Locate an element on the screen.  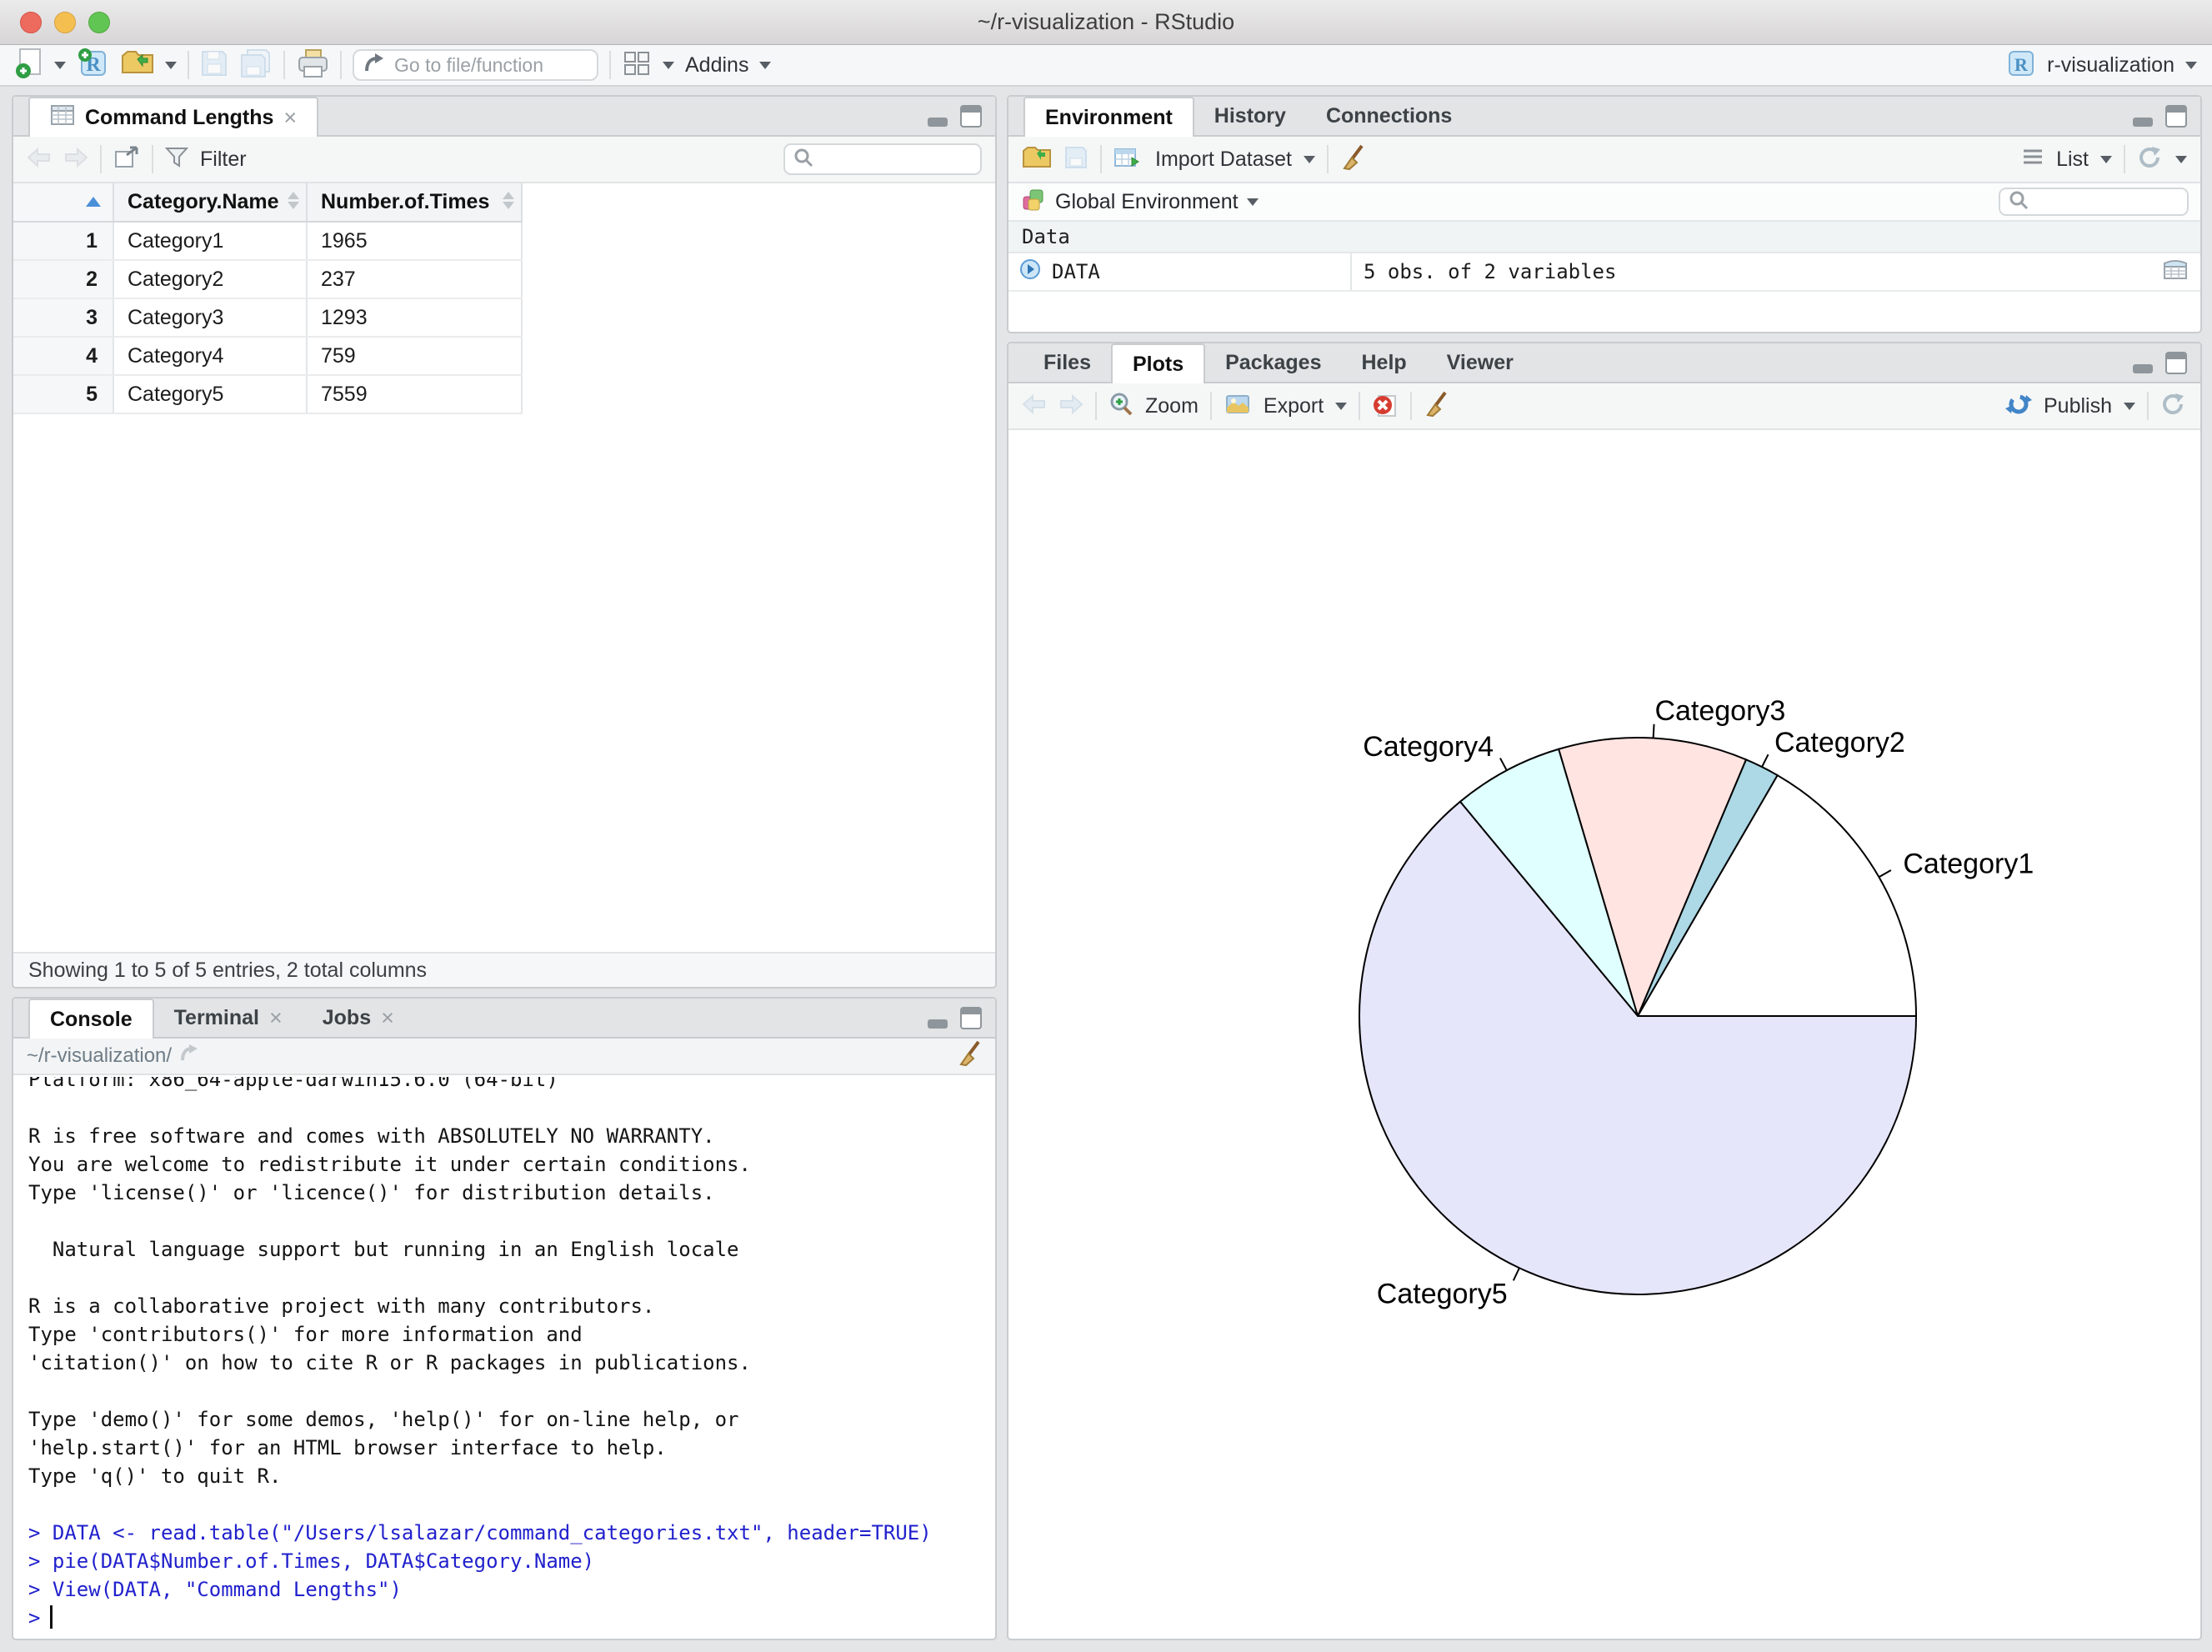
table-cell: Category4 is located at coordinates (210, 356).